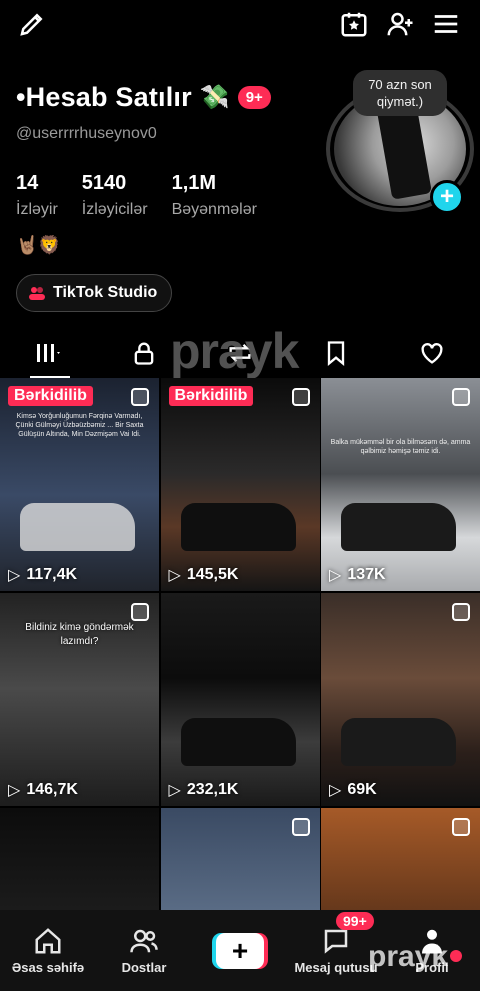 Image resolution: width=480 pixels, height=991 pixels. I want to click on video-caption: Bildiniz kimə göndərmək lazımdı?, so click(79, 634).